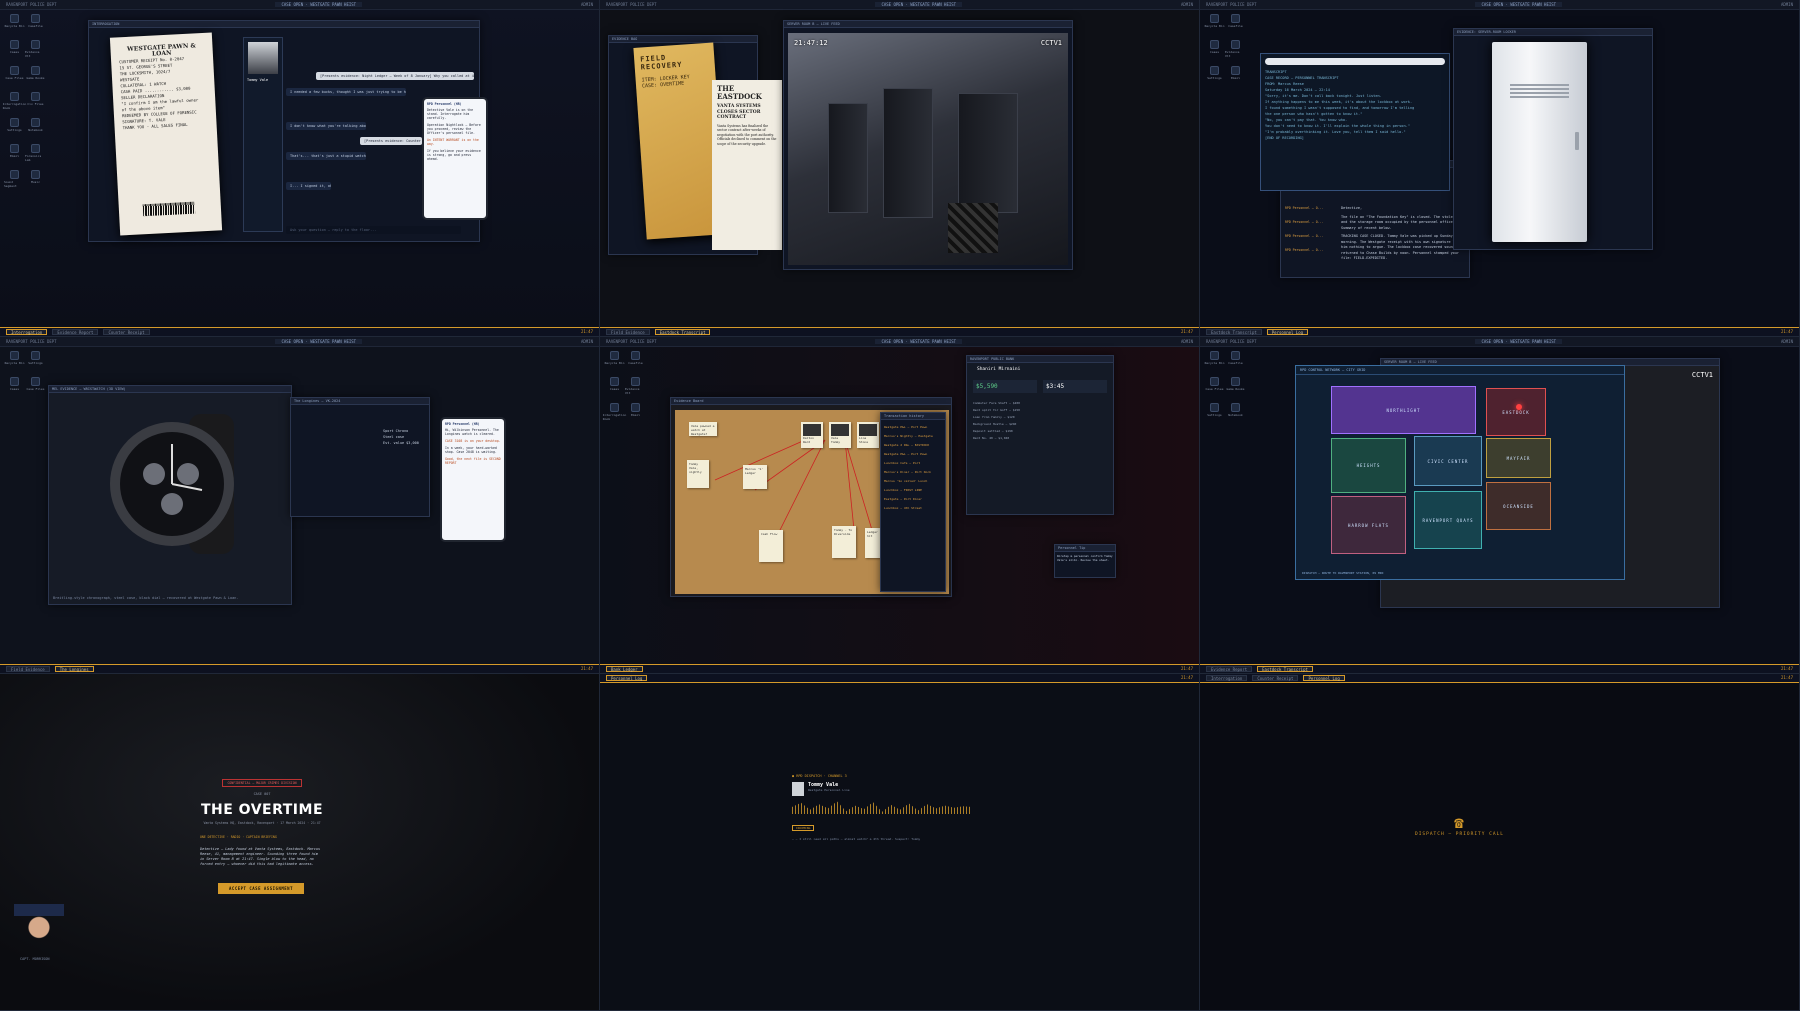 The height and width of the screenshot is (1011, 1800). Describe the element at coordinates (913, 463) in the screenshot. I see `ledger-row: Lunchbox Cafe — Port` at that location.